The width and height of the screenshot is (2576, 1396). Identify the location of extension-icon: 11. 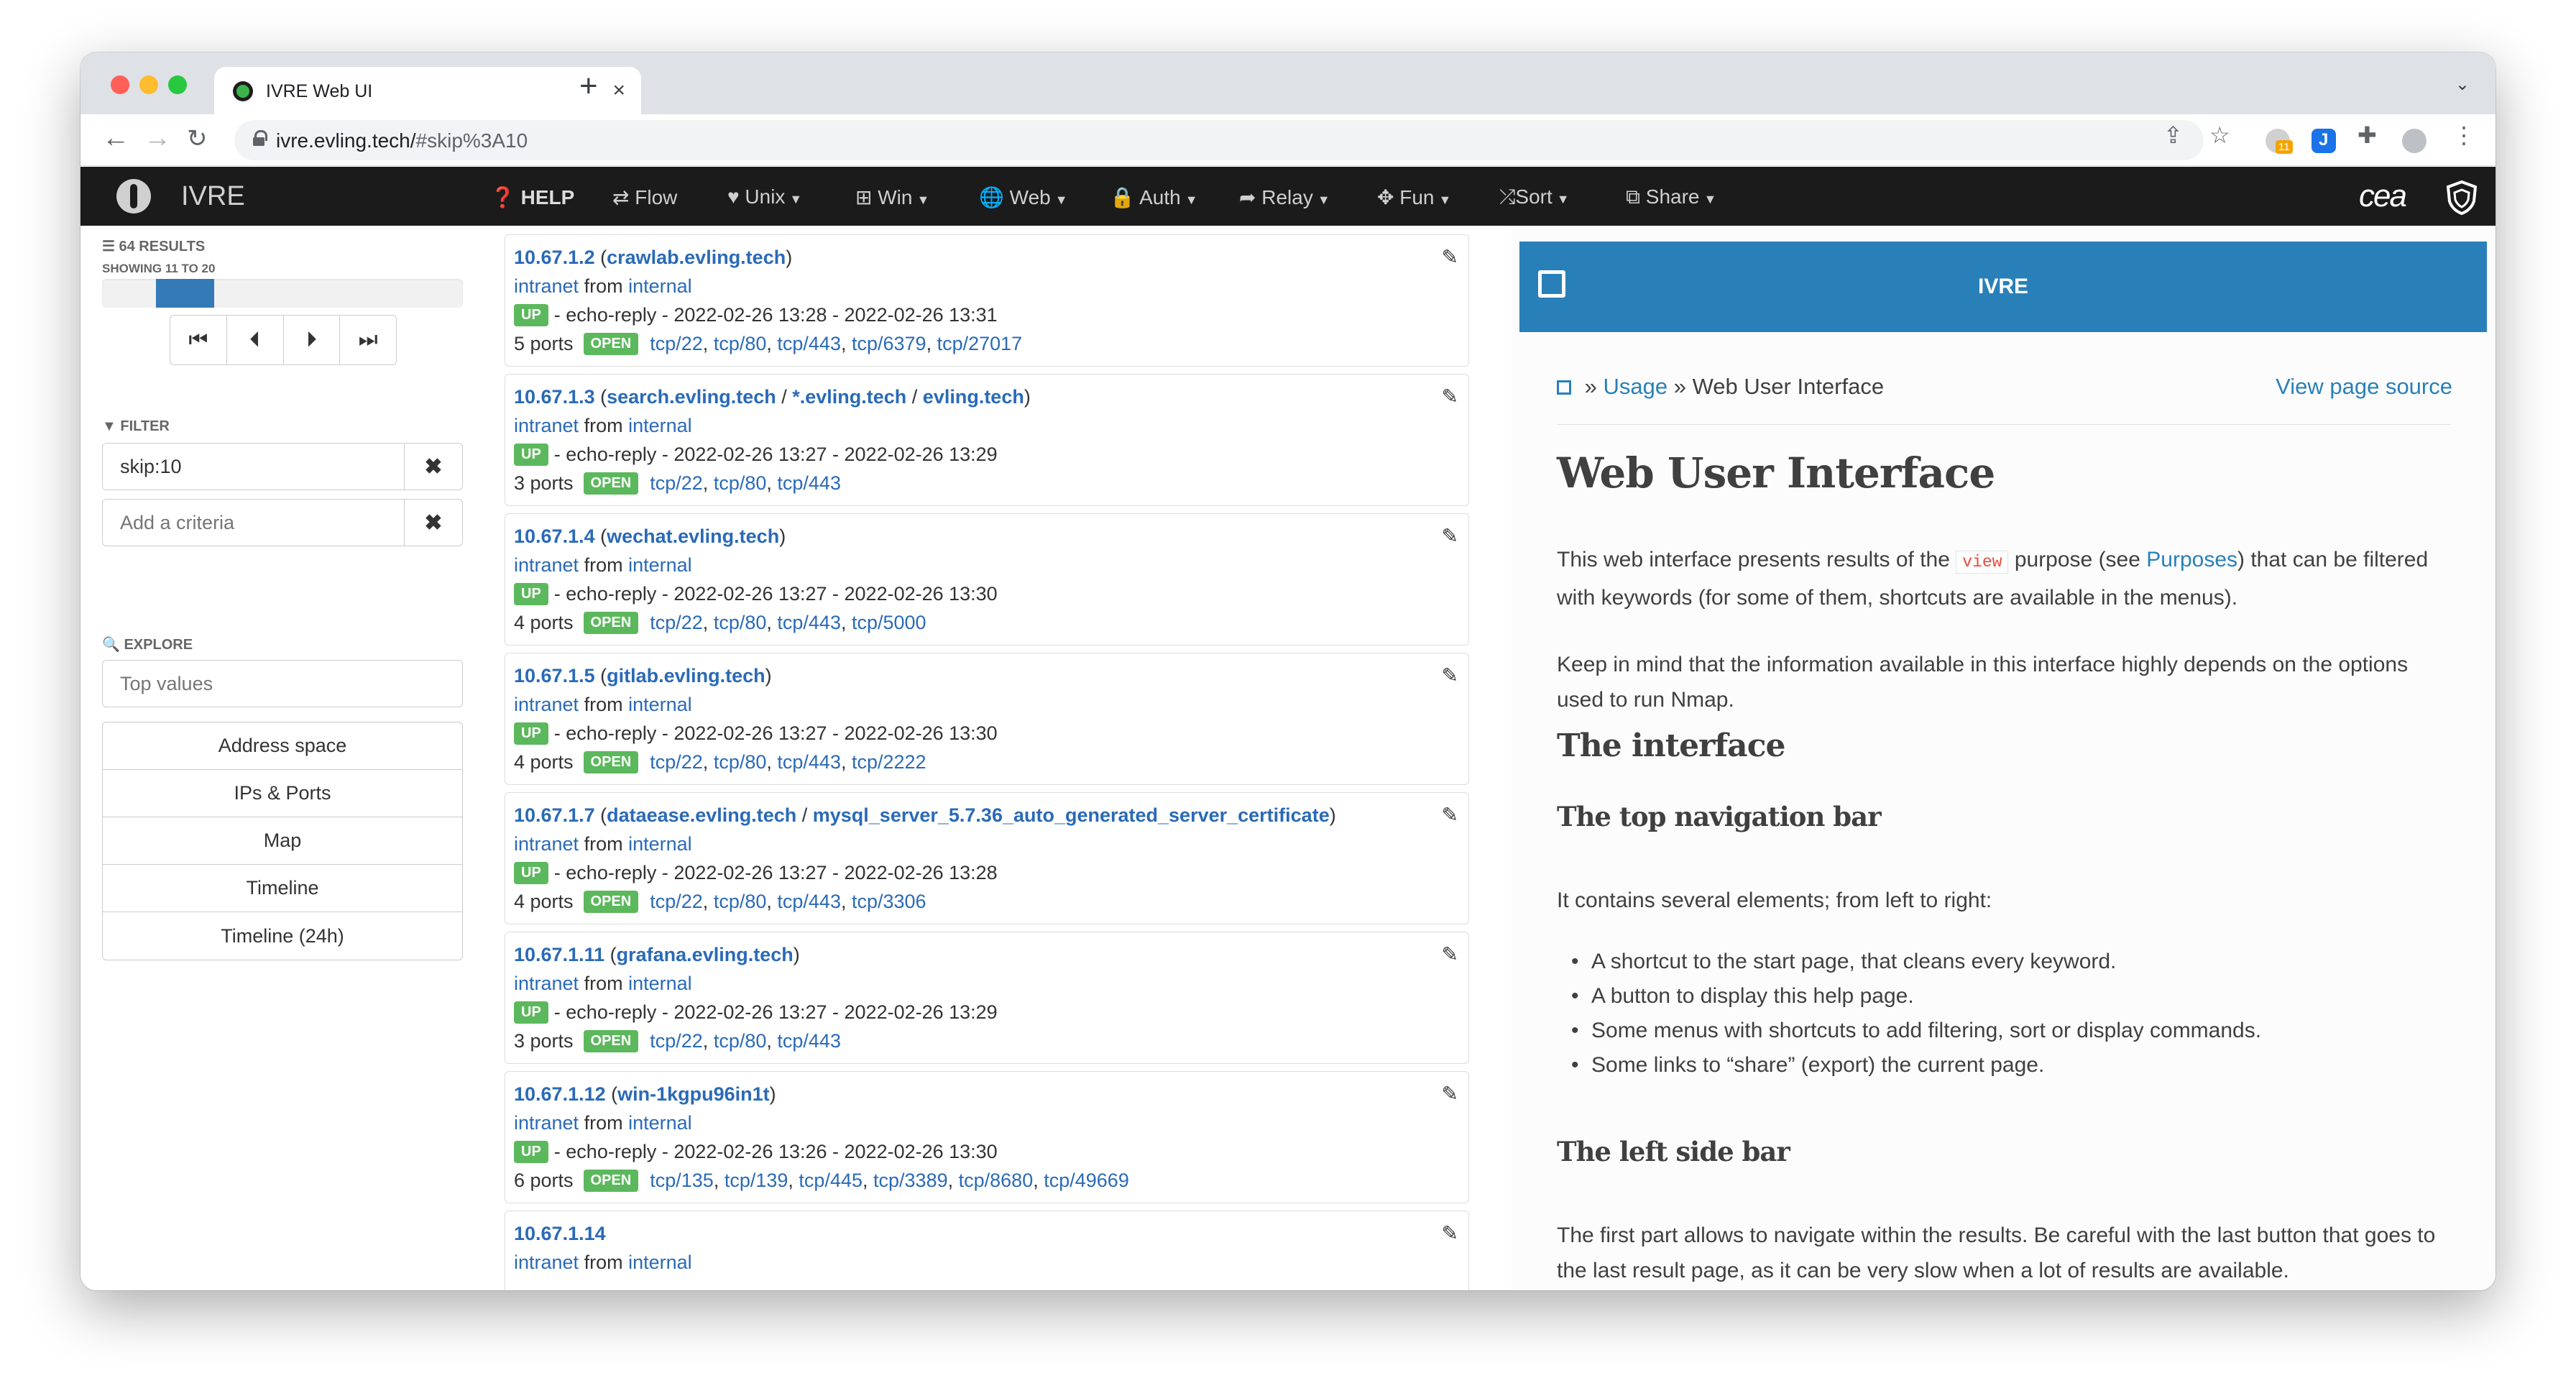
(2279, 141).